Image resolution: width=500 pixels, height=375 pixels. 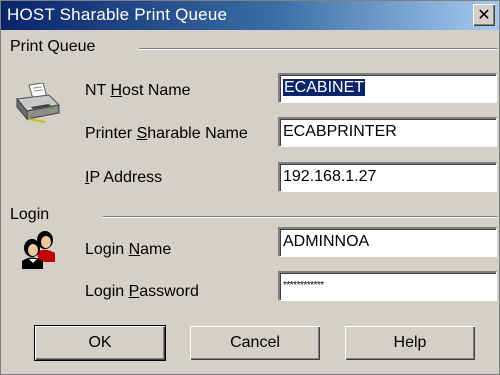 What do you see at coordinates (340, 131) in the screenshot?
I see `printer-sharable-name-value: ECABPRINTER` at bounding box center [340, 131].